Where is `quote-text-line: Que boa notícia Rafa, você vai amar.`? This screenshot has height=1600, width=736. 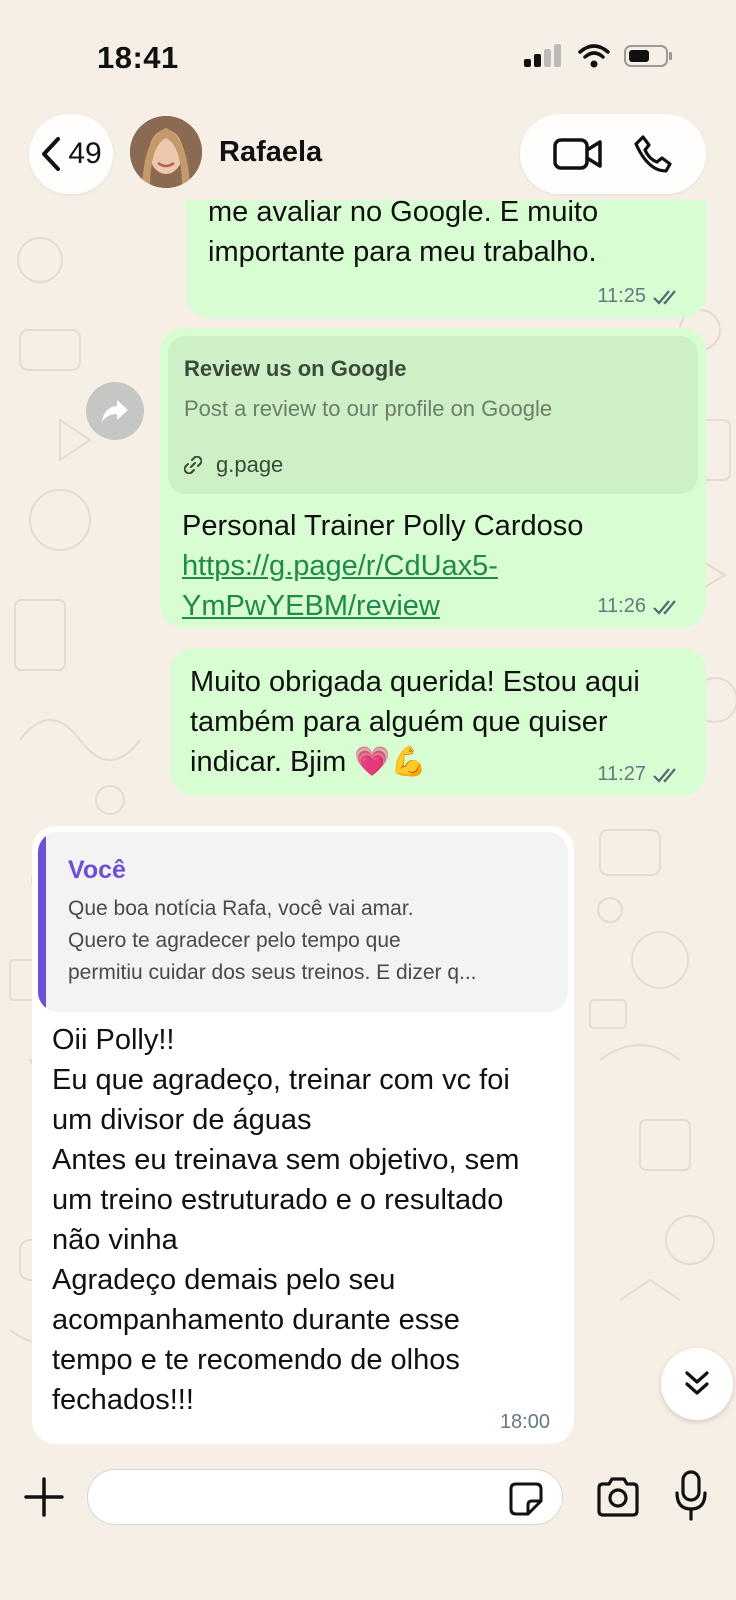
quote-text-line: Que boa notícia Rafa, você vai amar. is located at coordinates (241, 908).